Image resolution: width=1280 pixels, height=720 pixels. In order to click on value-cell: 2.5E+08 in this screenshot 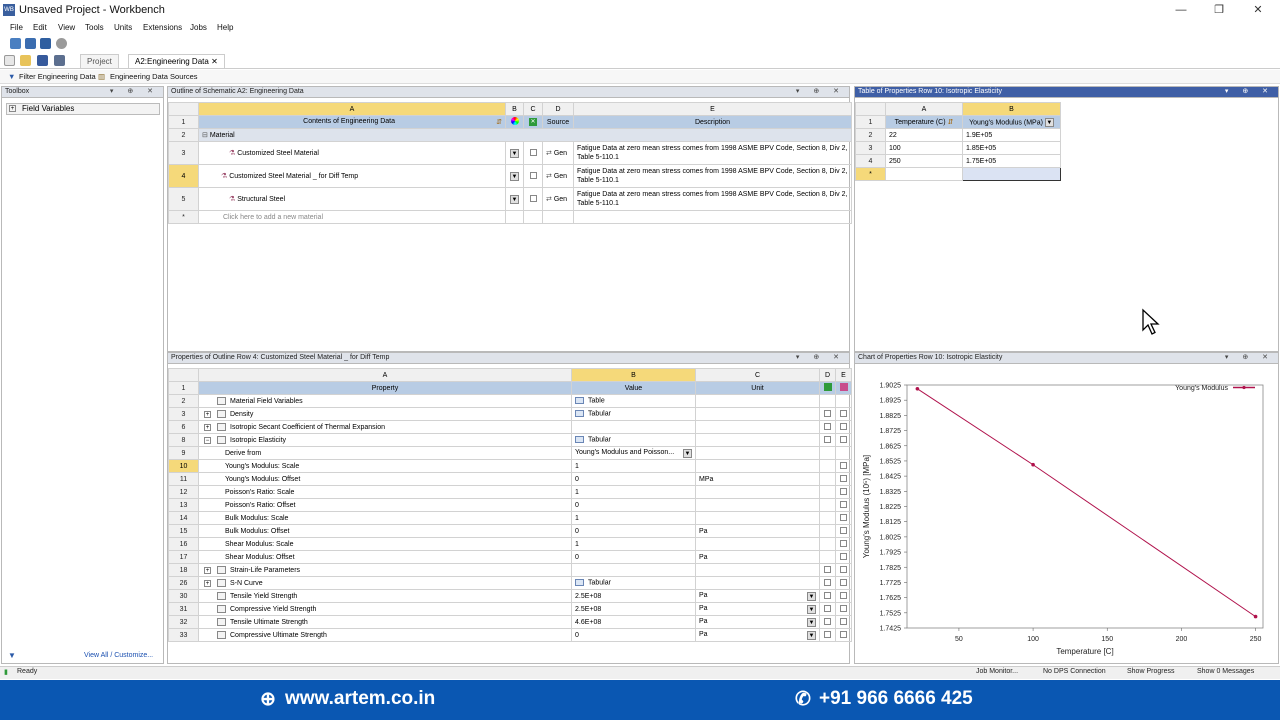, I will do `click(633, 596)`.